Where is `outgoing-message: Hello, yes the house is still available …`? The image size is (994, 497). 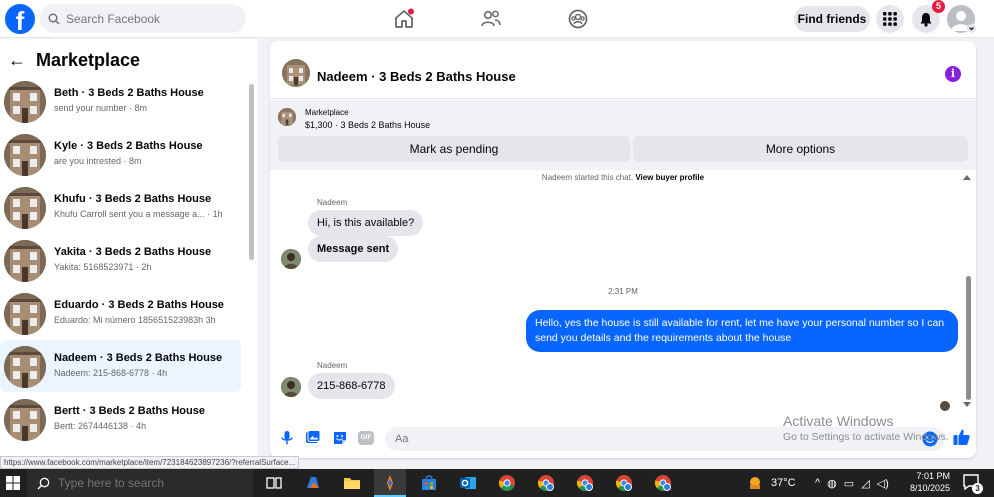
outgoing-message: Hello, yes the house is still available … is located at coordinates (742, 331).